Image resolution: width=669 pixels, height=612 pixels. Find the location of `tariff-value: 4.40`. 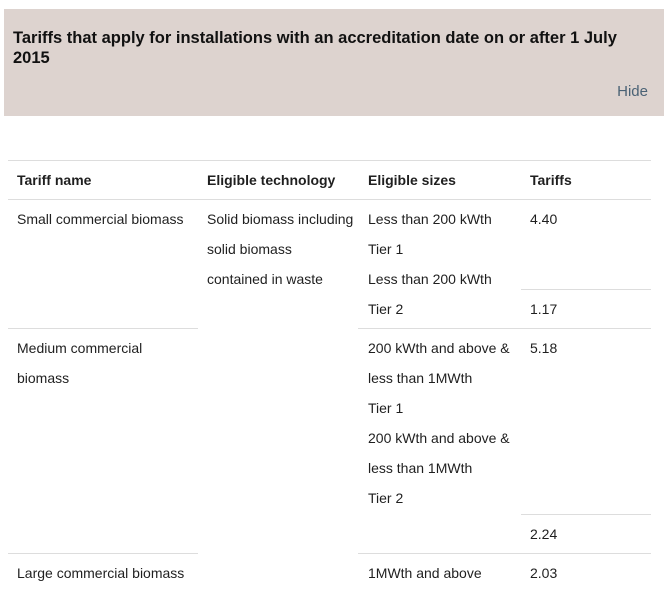

tariff-value: 4.40 is located at coordinates (544, 219).